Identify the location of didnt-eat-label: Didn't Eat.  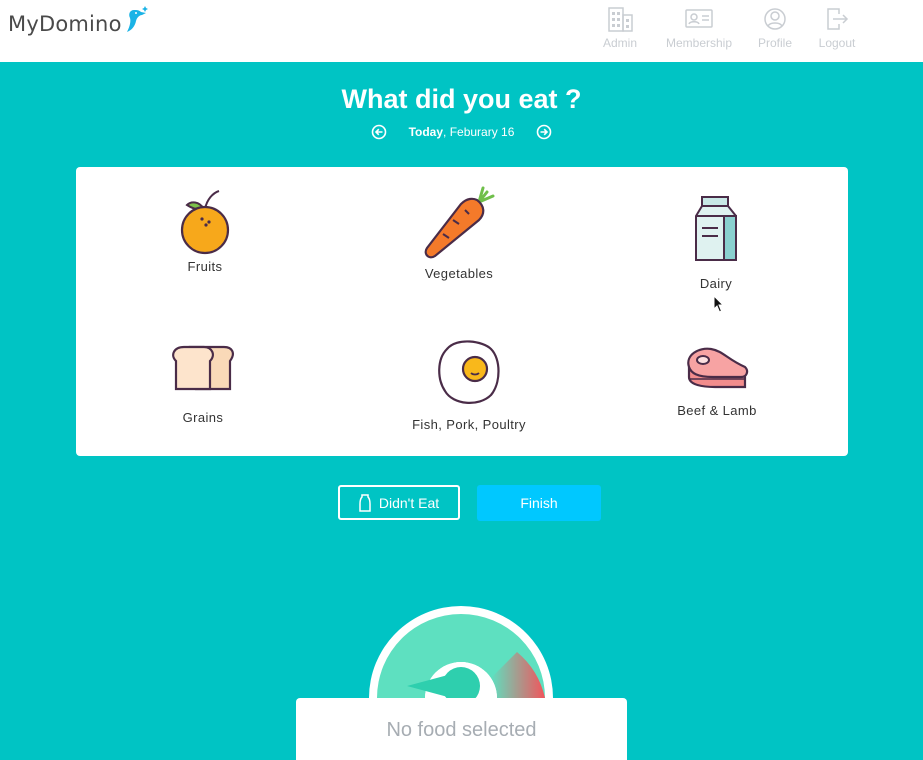
(409, 502).